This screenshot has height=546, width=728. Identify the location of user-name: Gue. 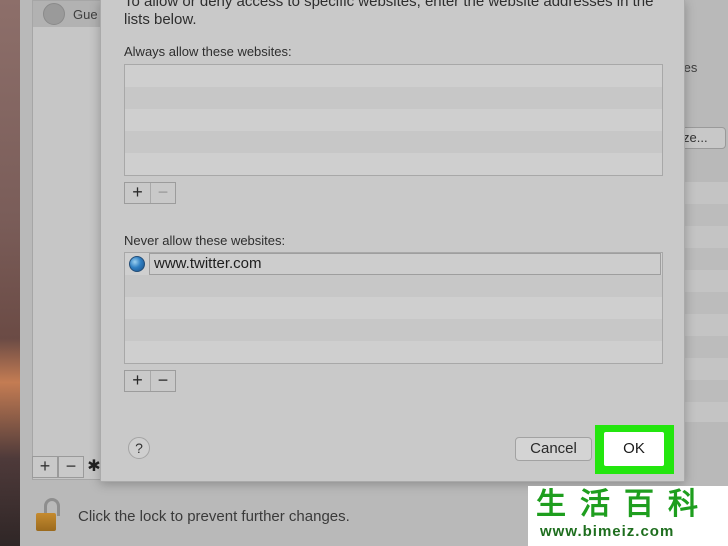
(85, 14).